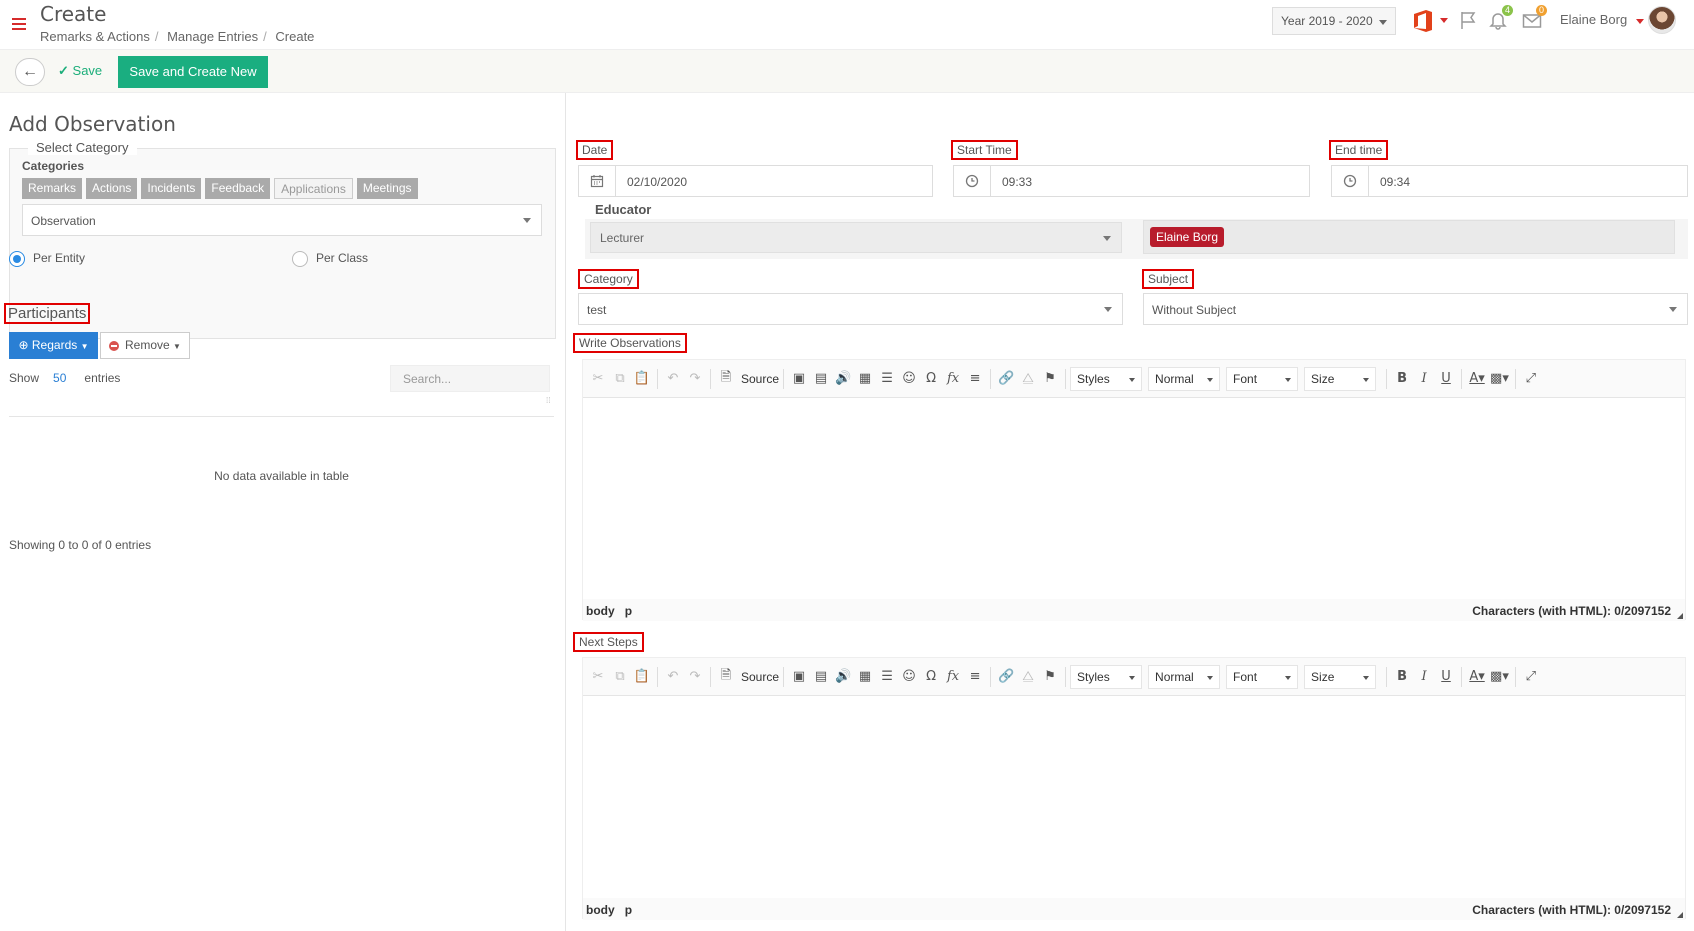 The height and width of the screenshot is (931, 1694). What do you see at coordinates (59, 378) in the screenshot?
I see `entries-select: 50` at bounding box center [59, 378].